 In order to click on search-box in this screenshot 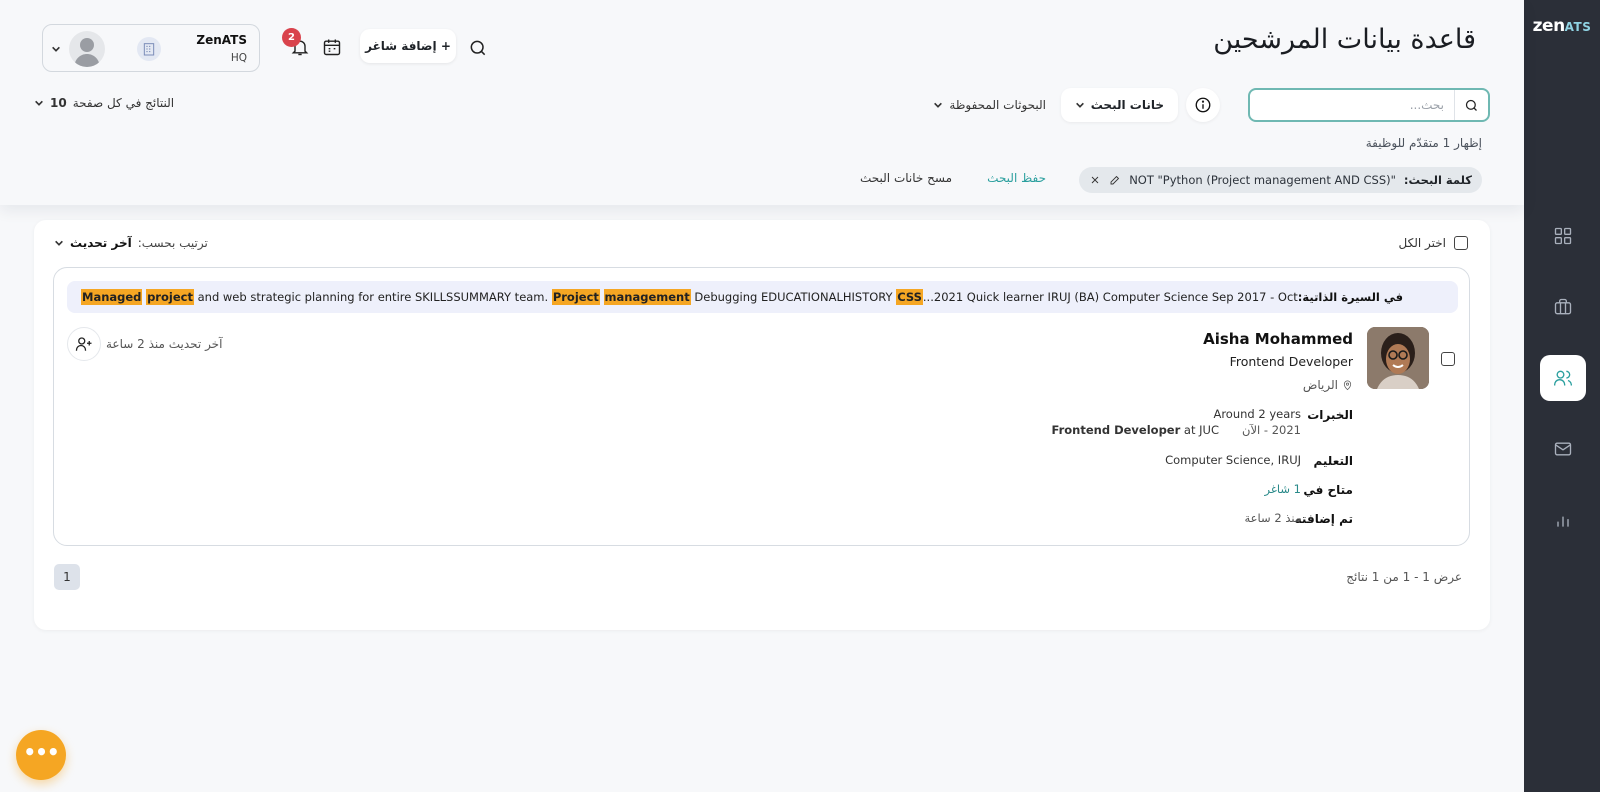, I will do `click(1369, 105)`.